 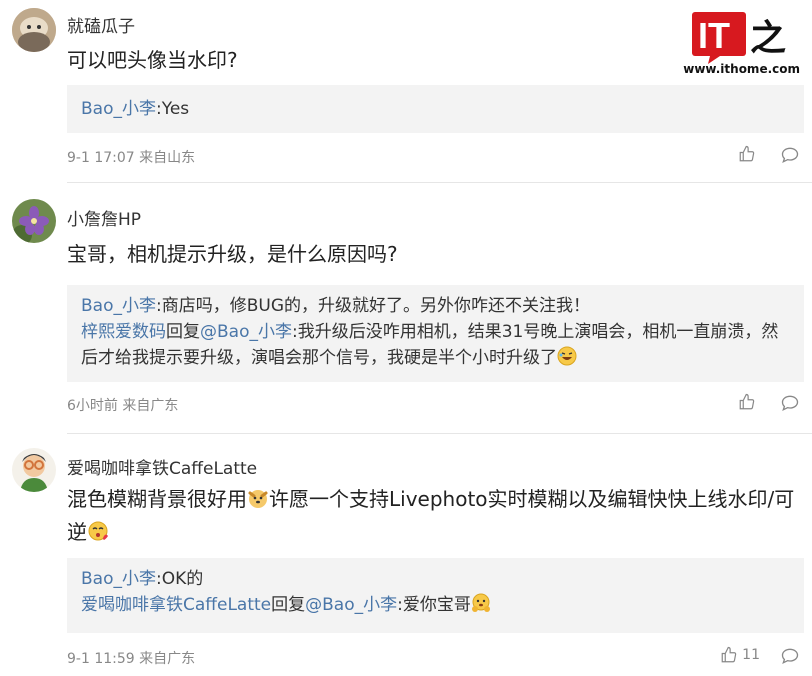 What do you see at coordinates (258, 502) in the screenshot?
I see `dog-emoji-icon` at bounding box center [258, 502].